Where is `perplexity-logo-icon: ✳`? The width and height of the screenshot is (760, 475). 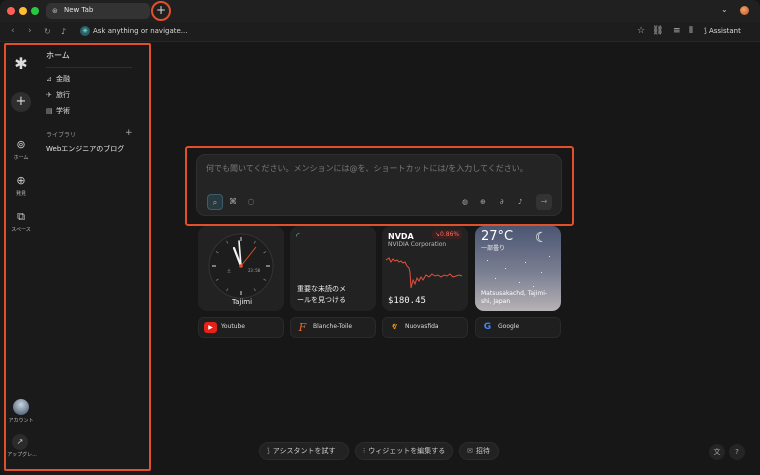 perplexity-logo-icon: ✳ is located at coordinates (85, 31).